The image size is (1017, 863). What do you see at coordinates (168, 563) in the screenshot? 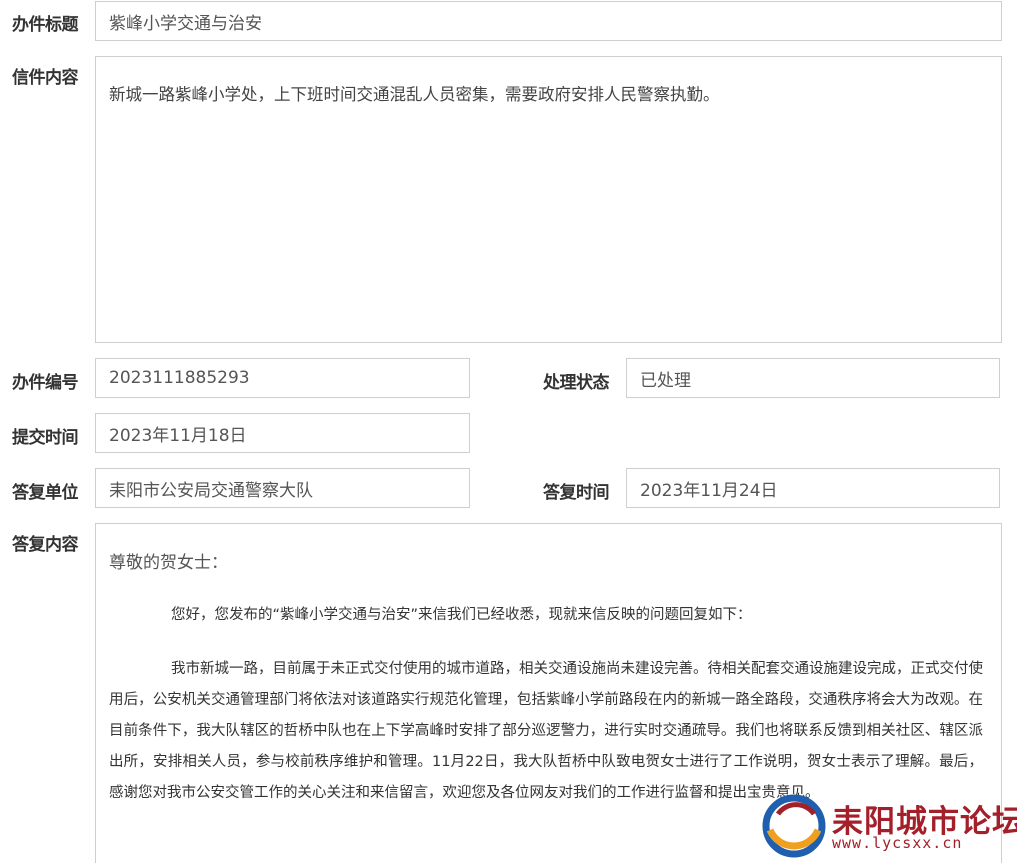
I see `reply-salutation: 尊敬的贺女士：` at bounding box center [168, 563].